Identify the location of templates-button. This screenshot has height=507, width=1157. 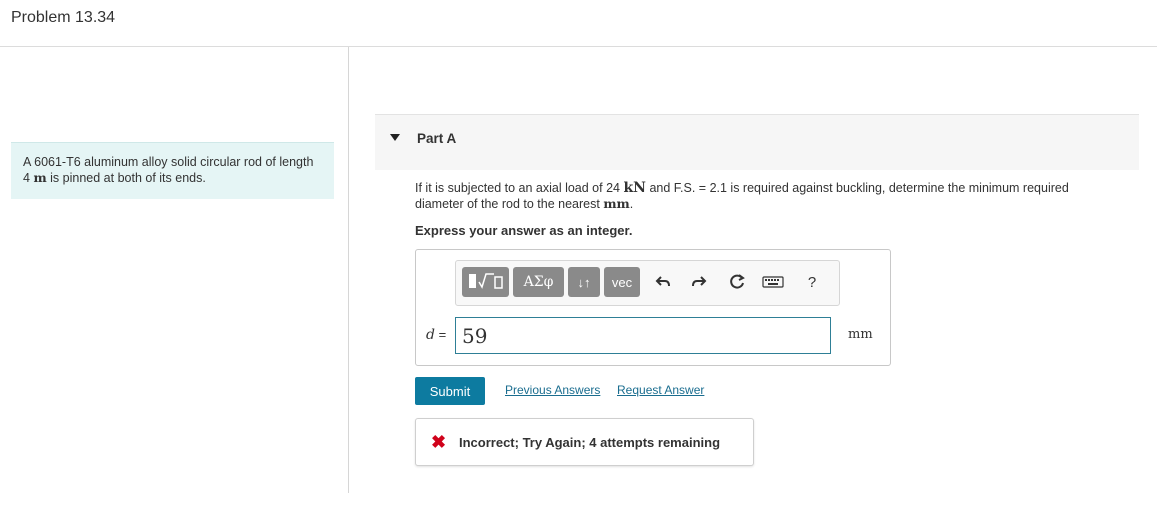
(485, 282).